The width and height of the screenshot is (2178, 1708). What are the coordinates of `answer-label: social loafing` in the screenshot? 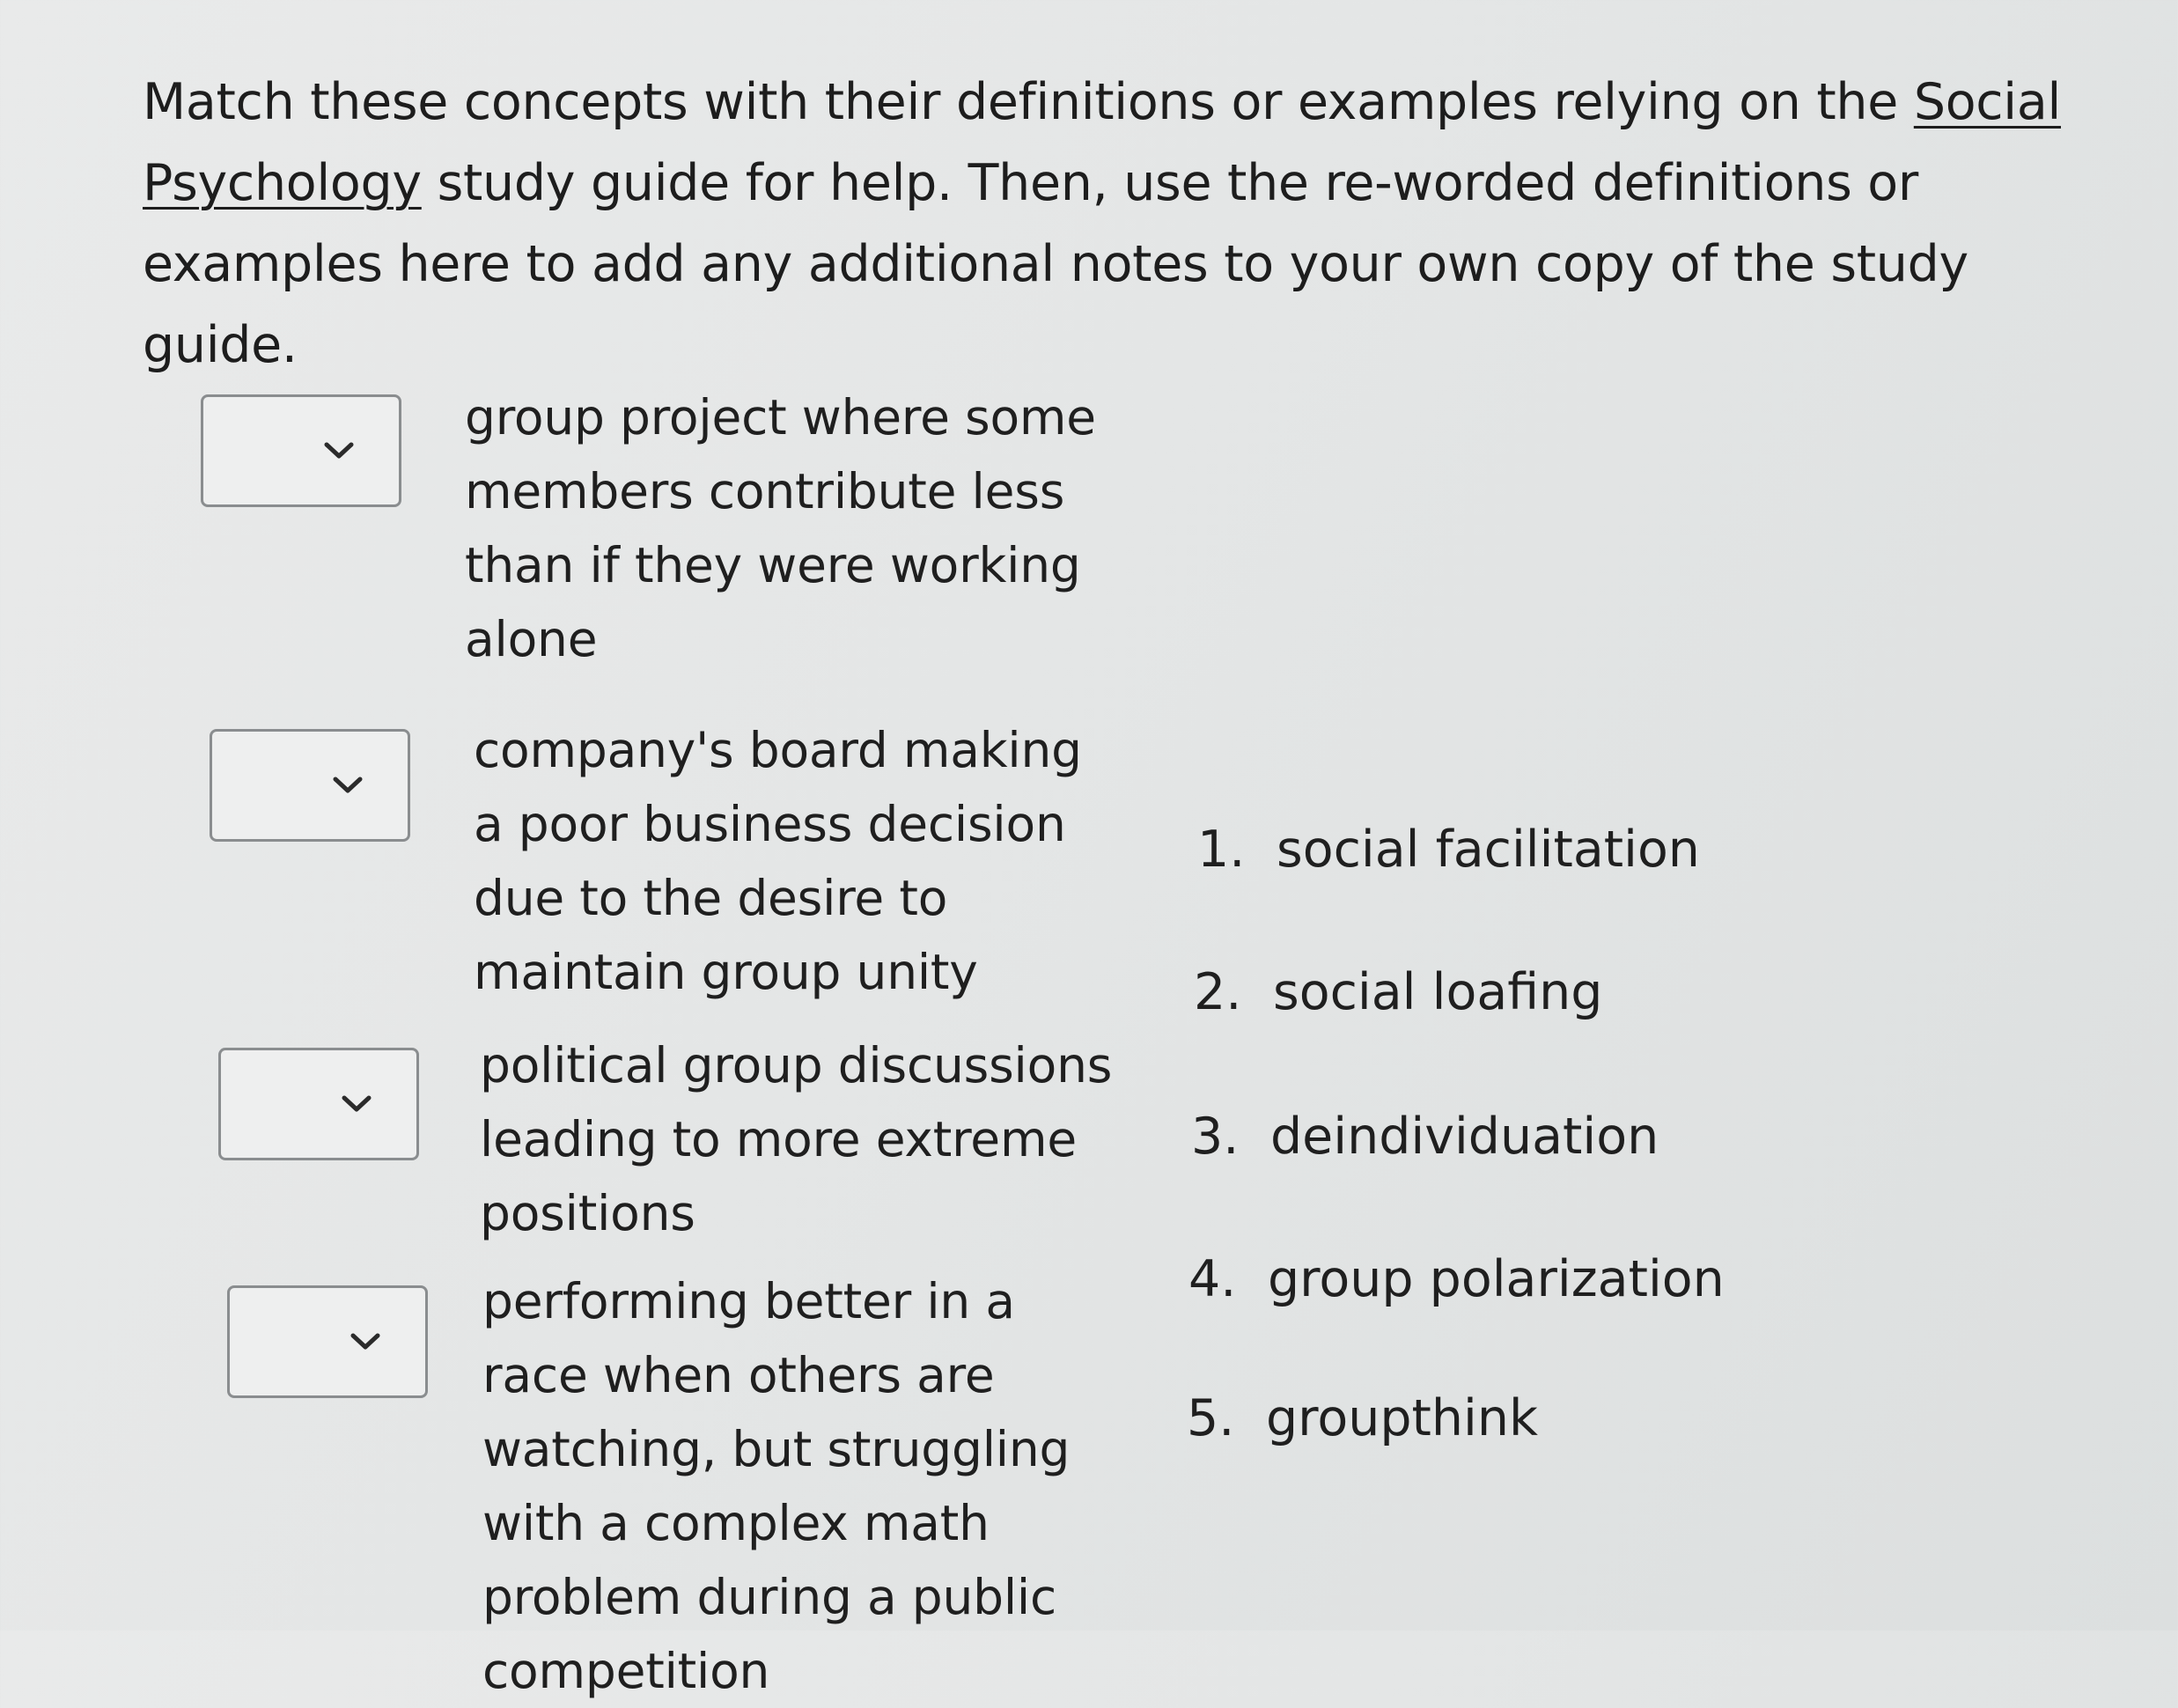 It's located at (1438, 992).